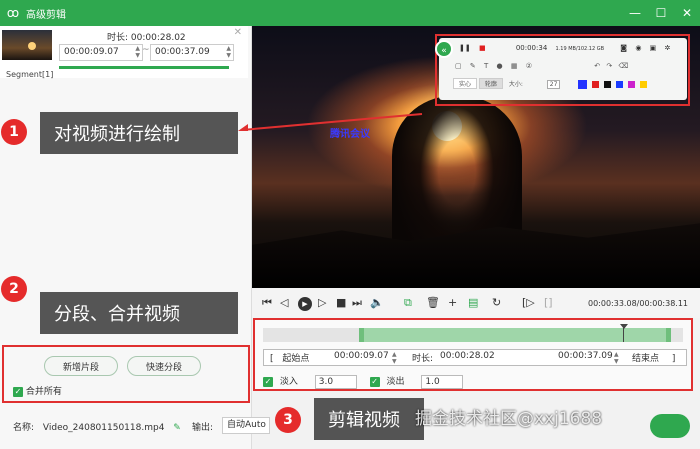 The height and width of the screenshot is (449, 700). What do you see at coordinates (548, 302) in the screenshot?
I see `mark-out-icon: []` at bounding box center [548, 302].